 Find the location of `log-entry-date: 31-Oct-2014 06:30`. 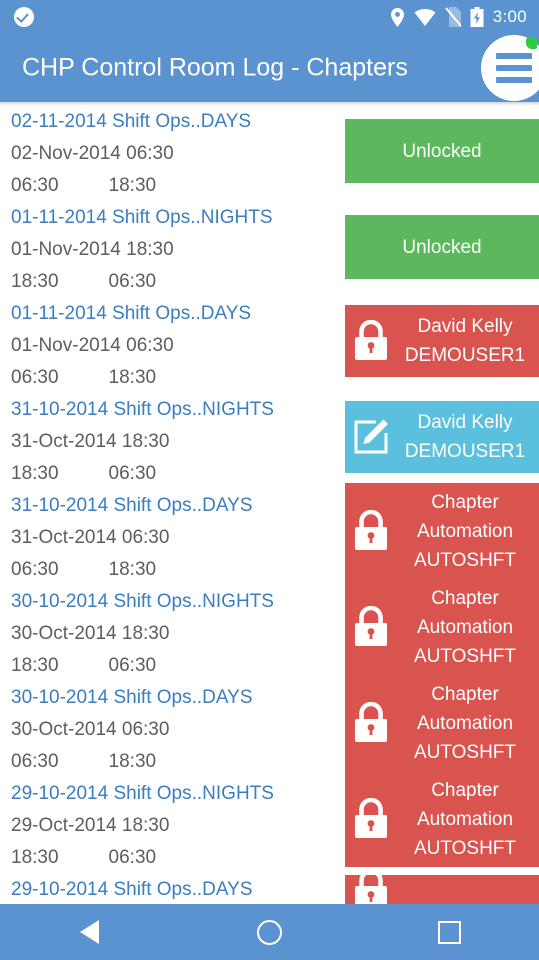

log-entry-date: 31-Oct-2014 06:30 is located at coordinates (90, 537).